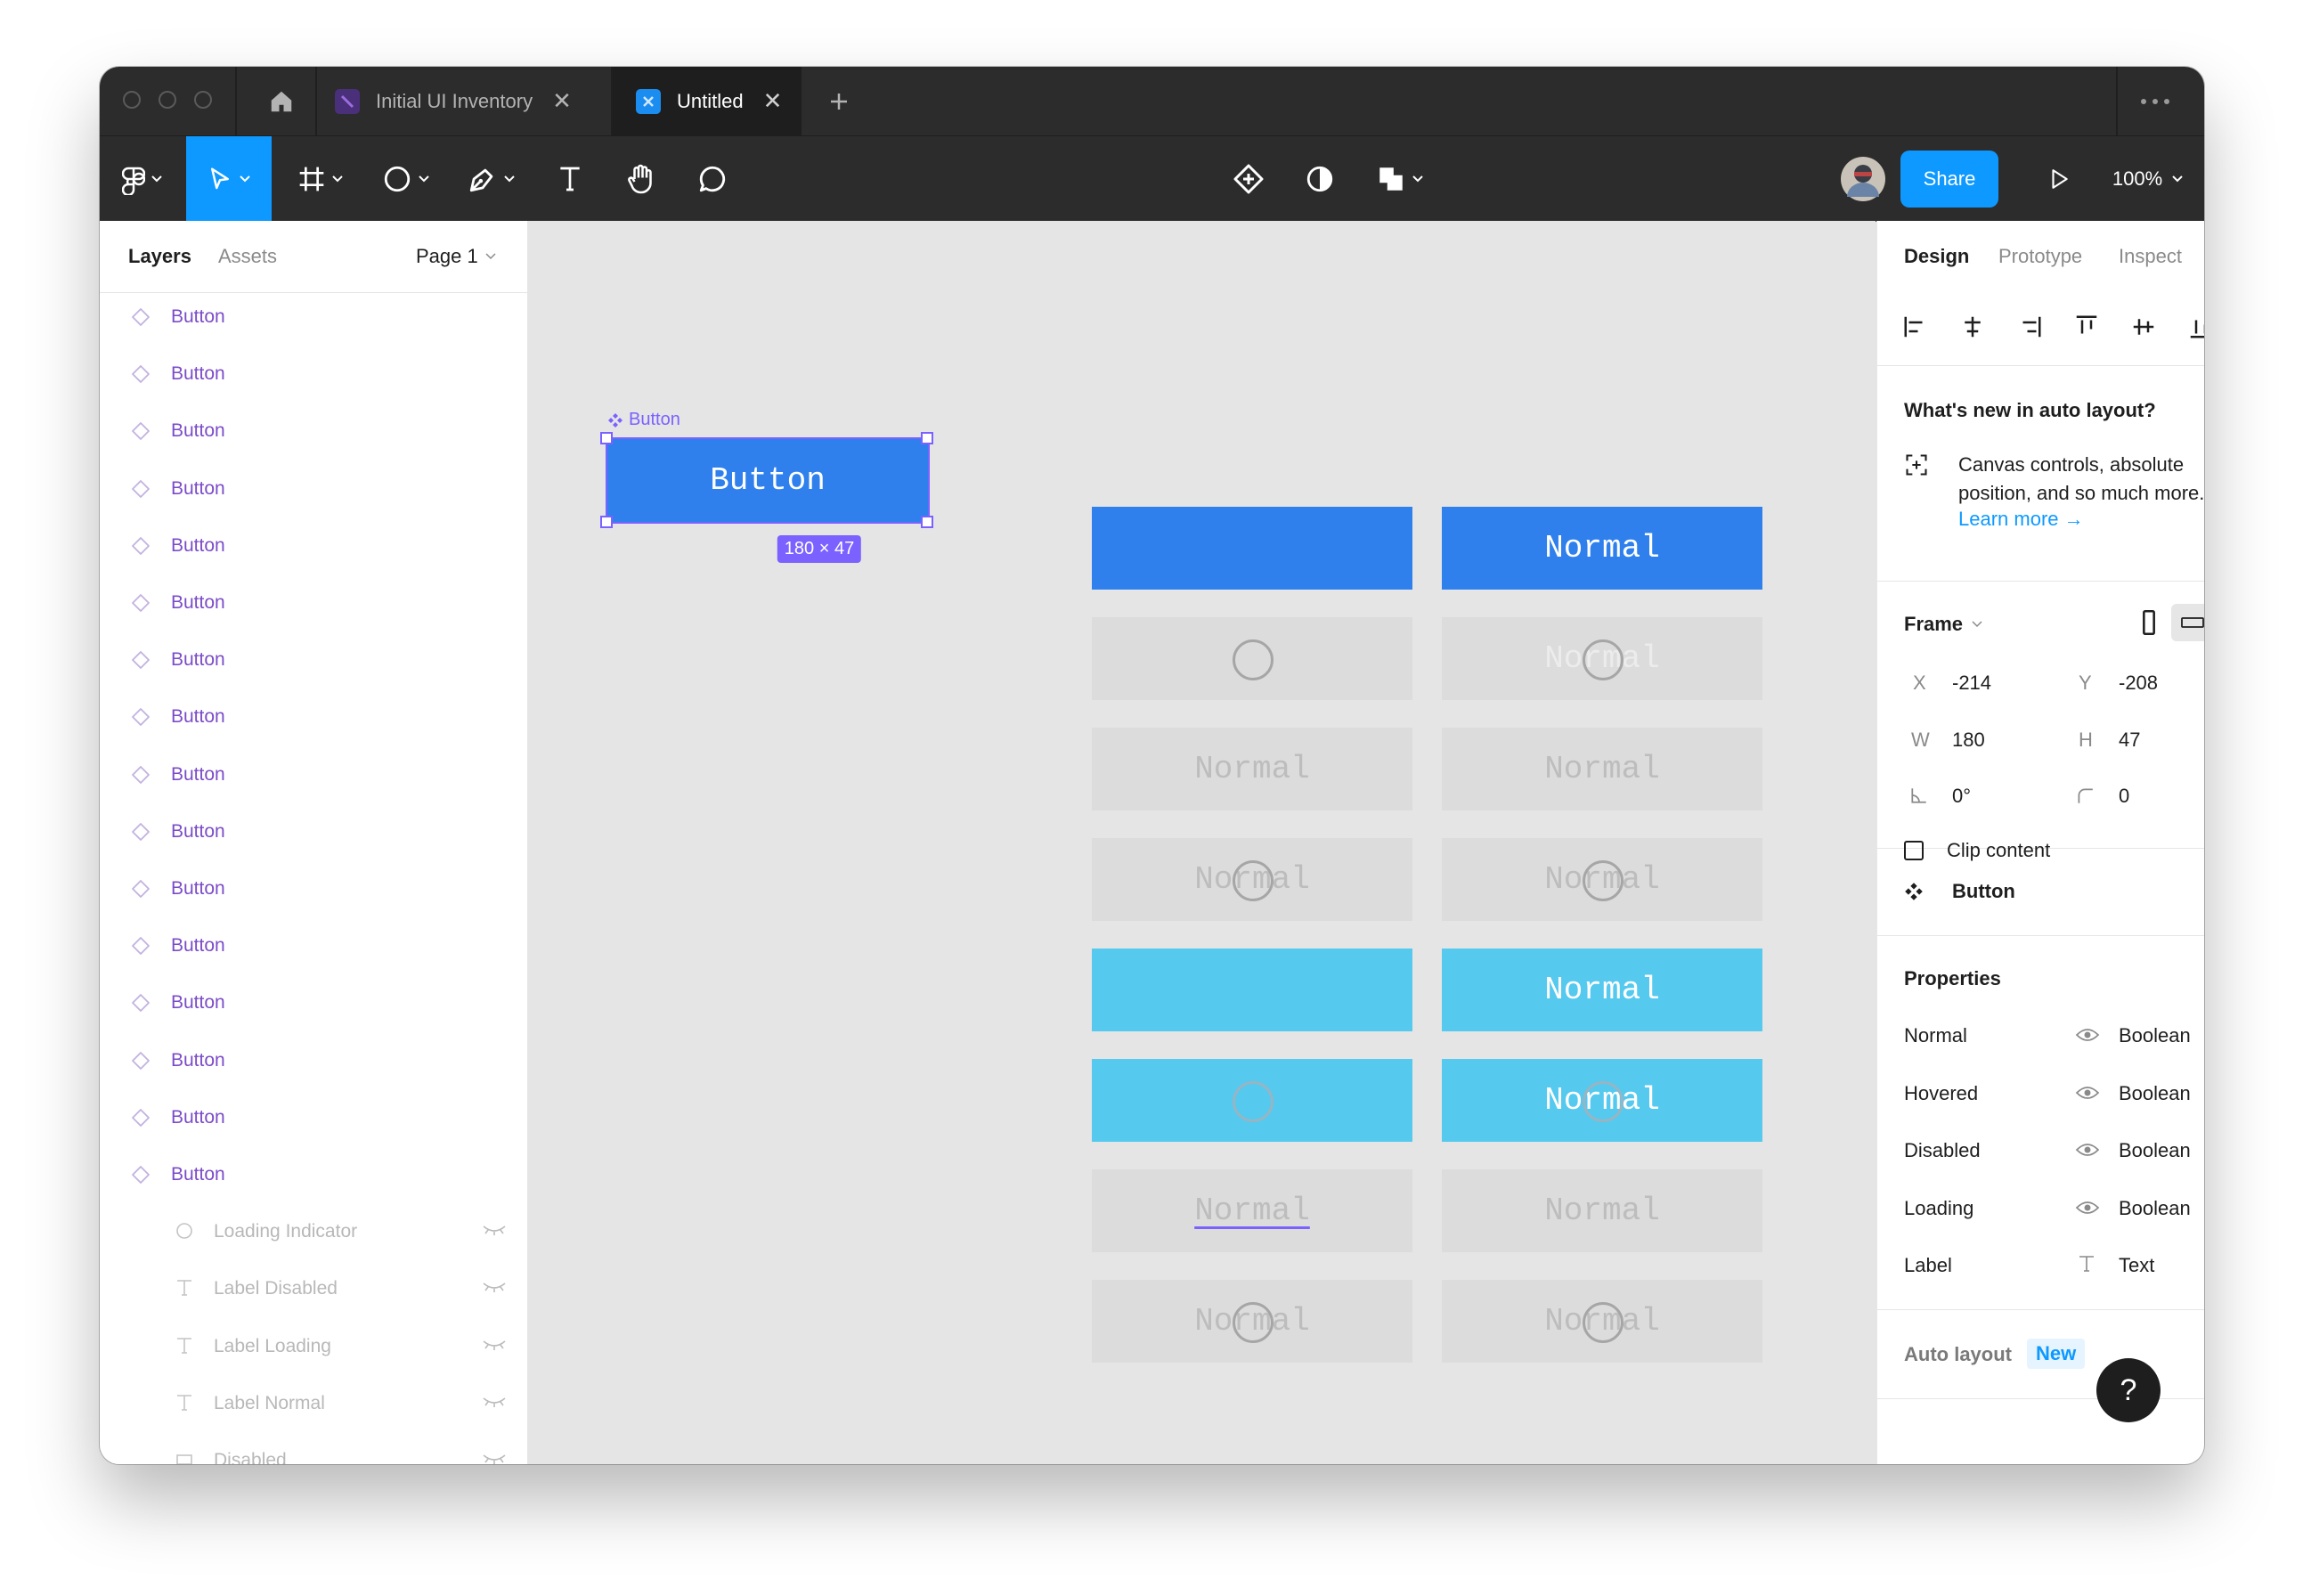 The width and height of the screenshot is (2303, 1596). Describe the element at coordinates (2040, 1157) in the screenshot. I see `property-row: Disabled Boolean` at that location.